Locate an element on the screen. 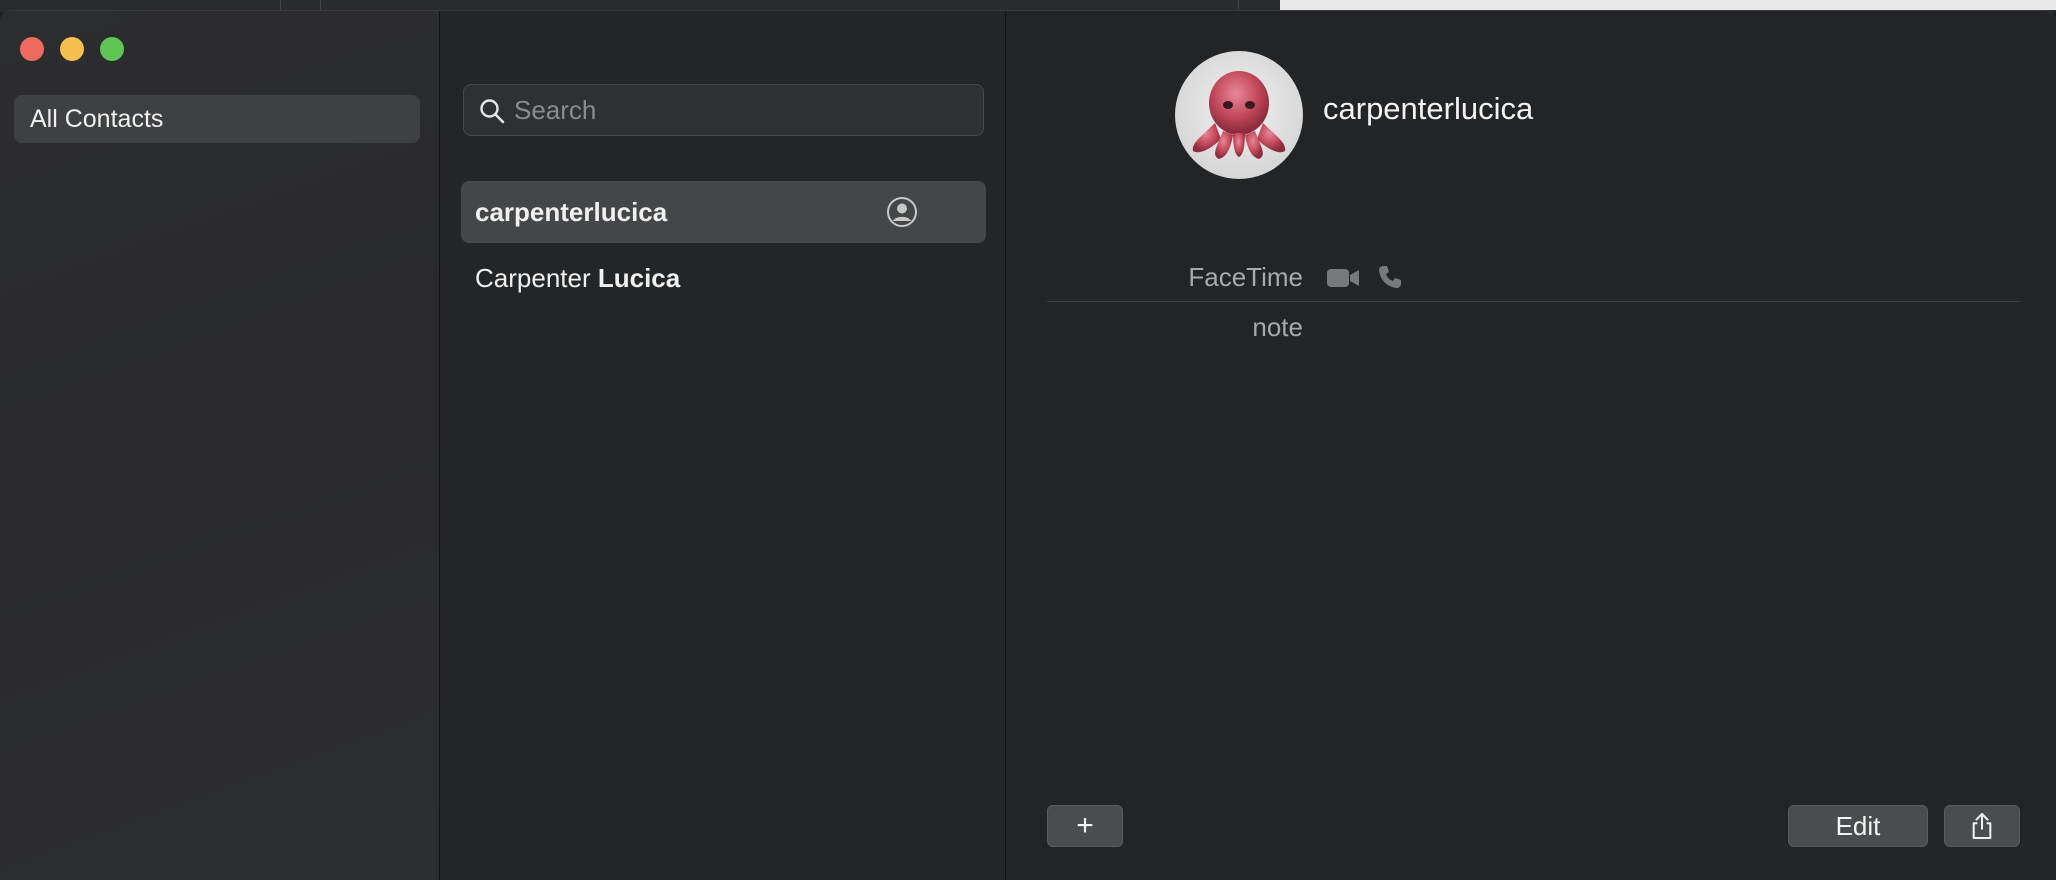 The image size is (2056, 880). edit-button-label: Edit is located at coordinates (1858, 825).